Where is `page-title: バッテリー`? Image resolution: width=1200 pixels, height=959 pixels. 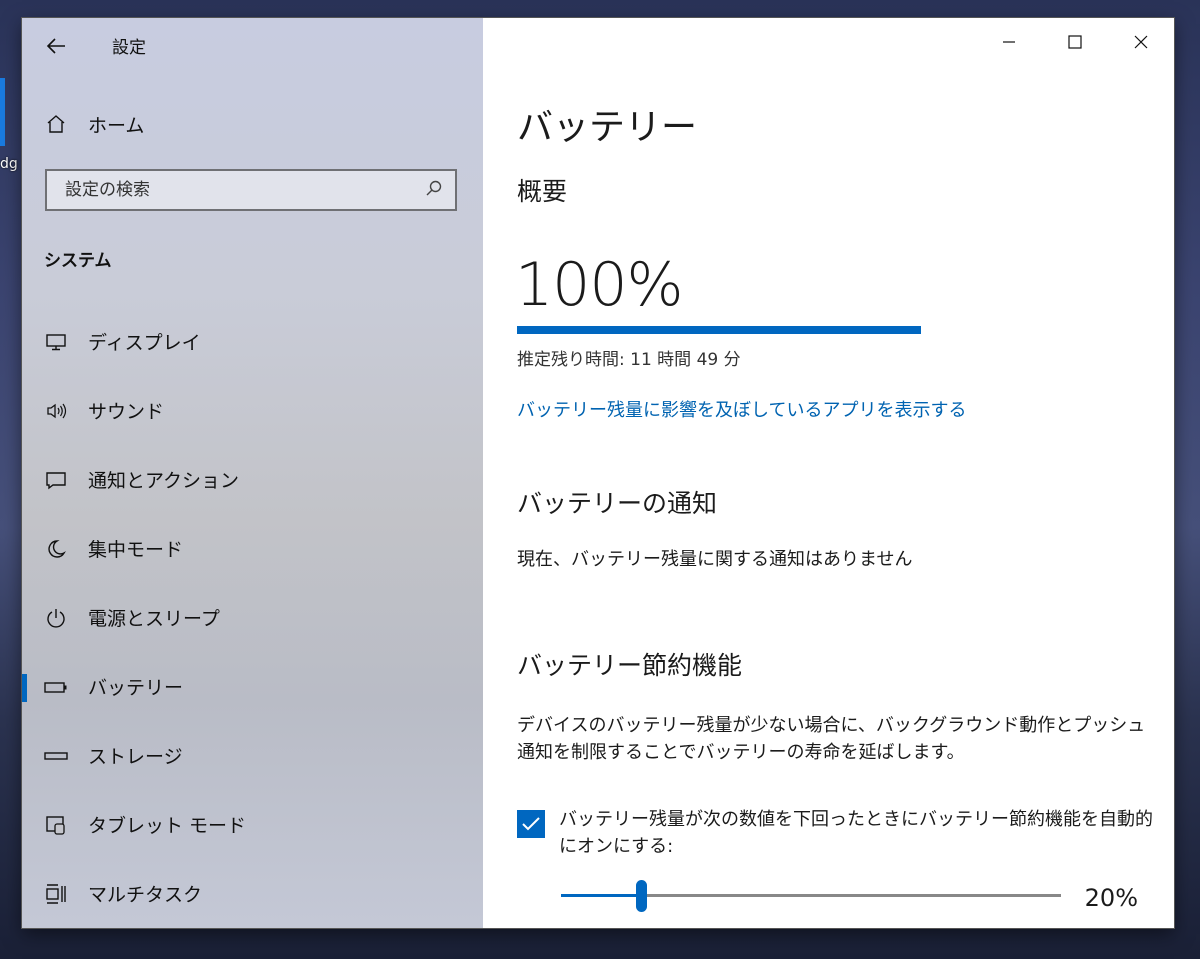 page-title: バッテリー is located at coordinates (607, 127).